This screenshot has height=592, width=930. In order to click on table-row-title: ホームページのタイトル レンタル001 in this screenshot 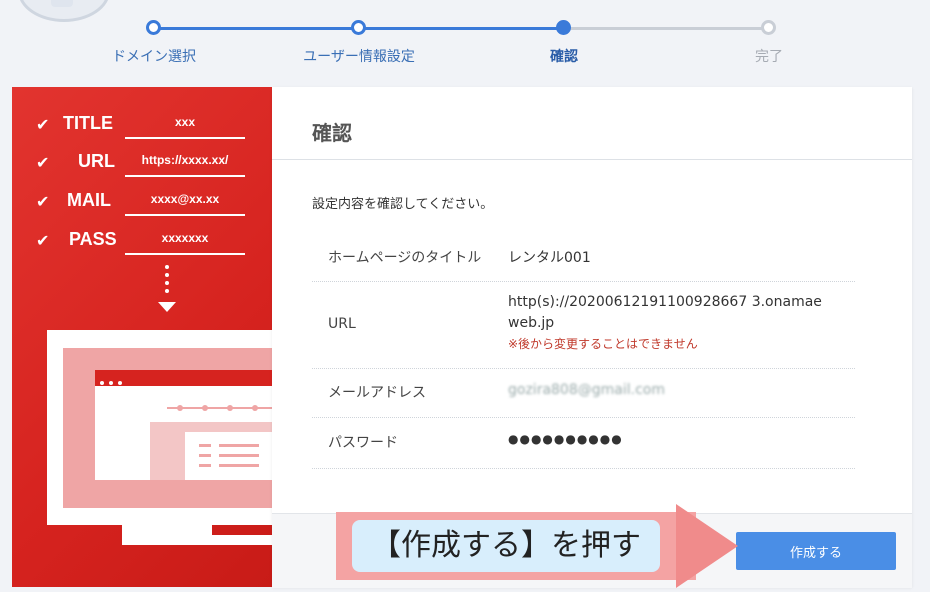, I will do `click(583, 258)`.